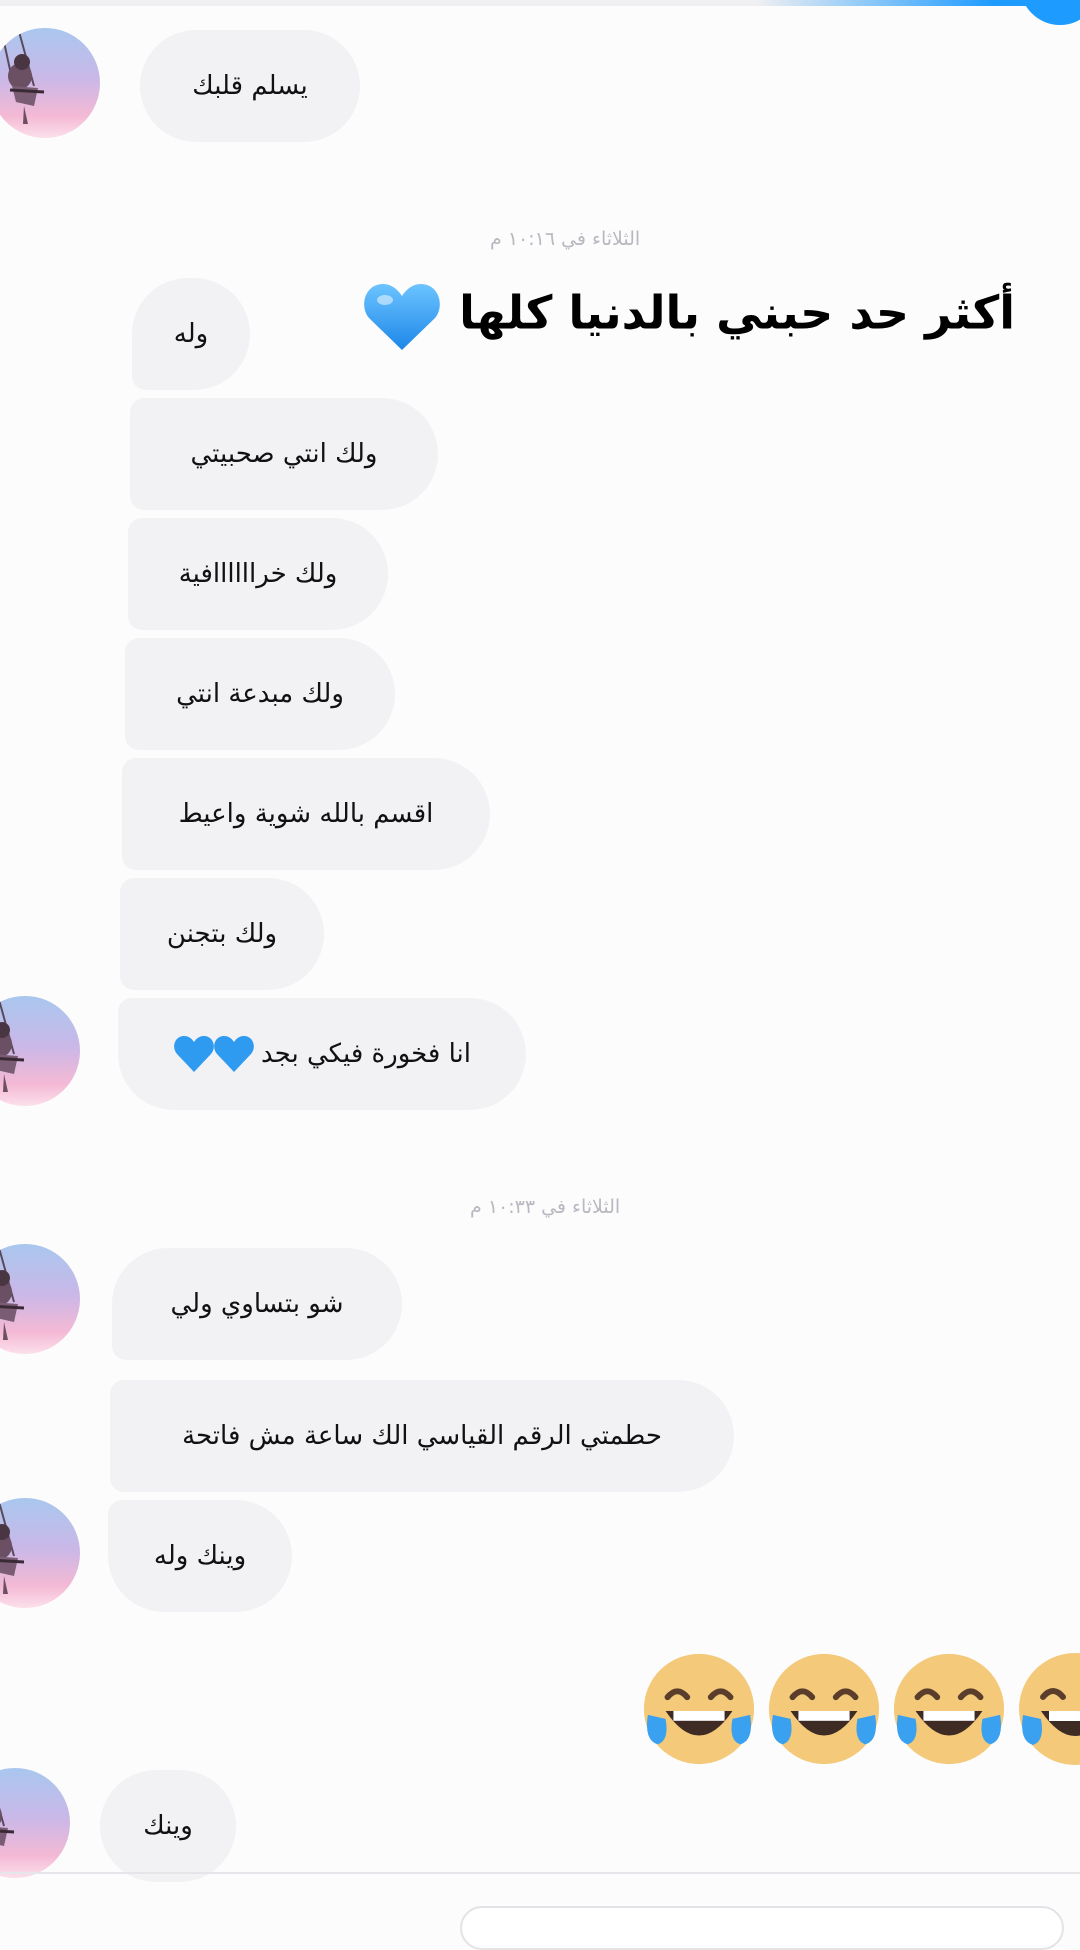  I want to click on incoming-message: ولك مبدعة انتي, so click(260, 694).